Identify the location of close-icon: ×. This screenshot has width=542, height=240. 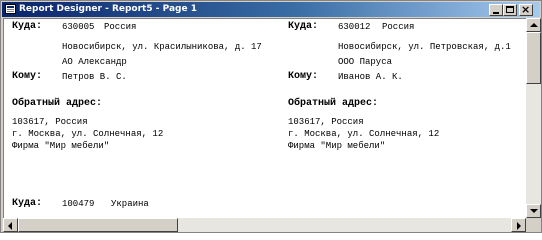
(526, 9).